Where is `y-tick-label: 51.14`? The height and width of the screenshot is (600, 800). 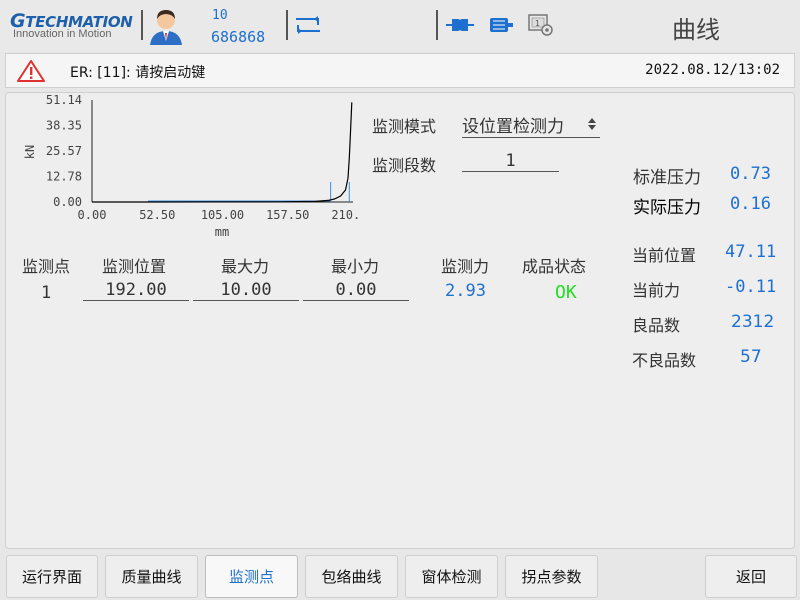
y-tick-label: 51.14 is located at coordinates (64, 100).